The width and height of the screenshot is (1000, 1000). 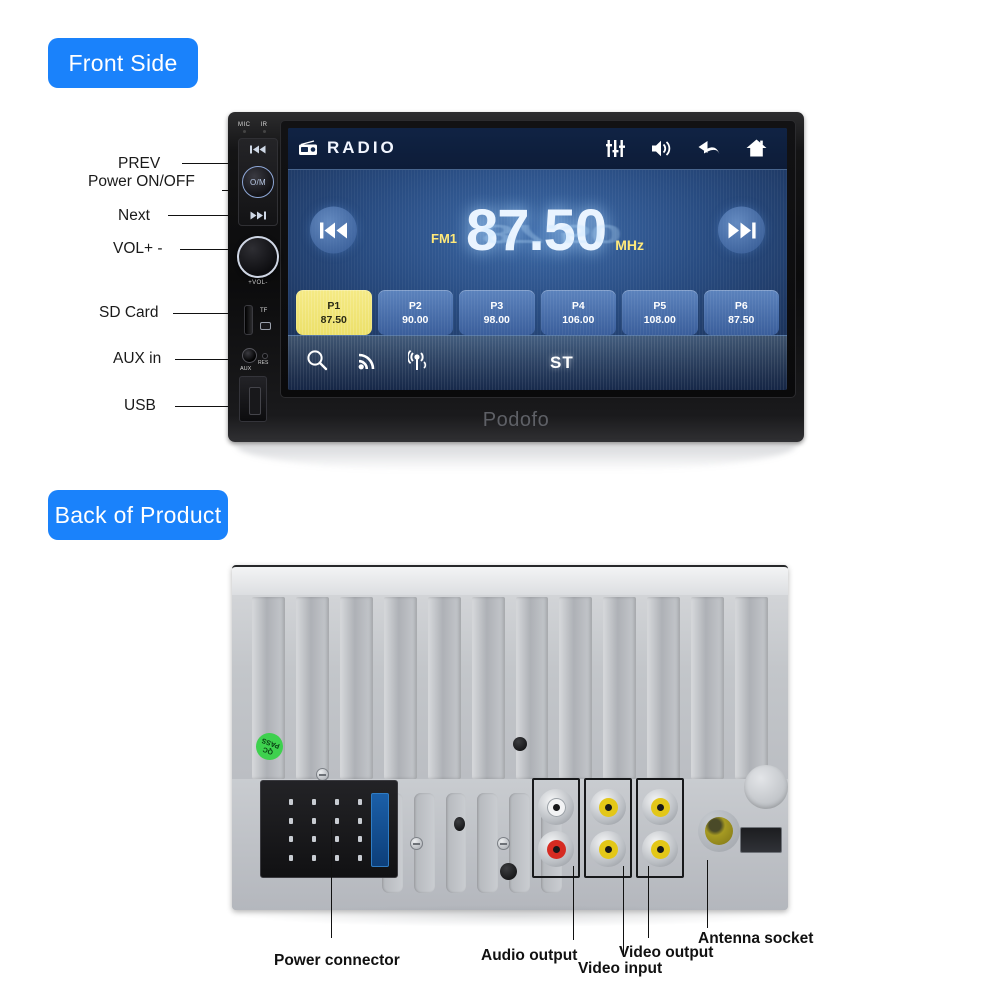 I want to click on control-strip: MIC IR O/M +VOL- TF RES AUX, so click(x=258, y=277).